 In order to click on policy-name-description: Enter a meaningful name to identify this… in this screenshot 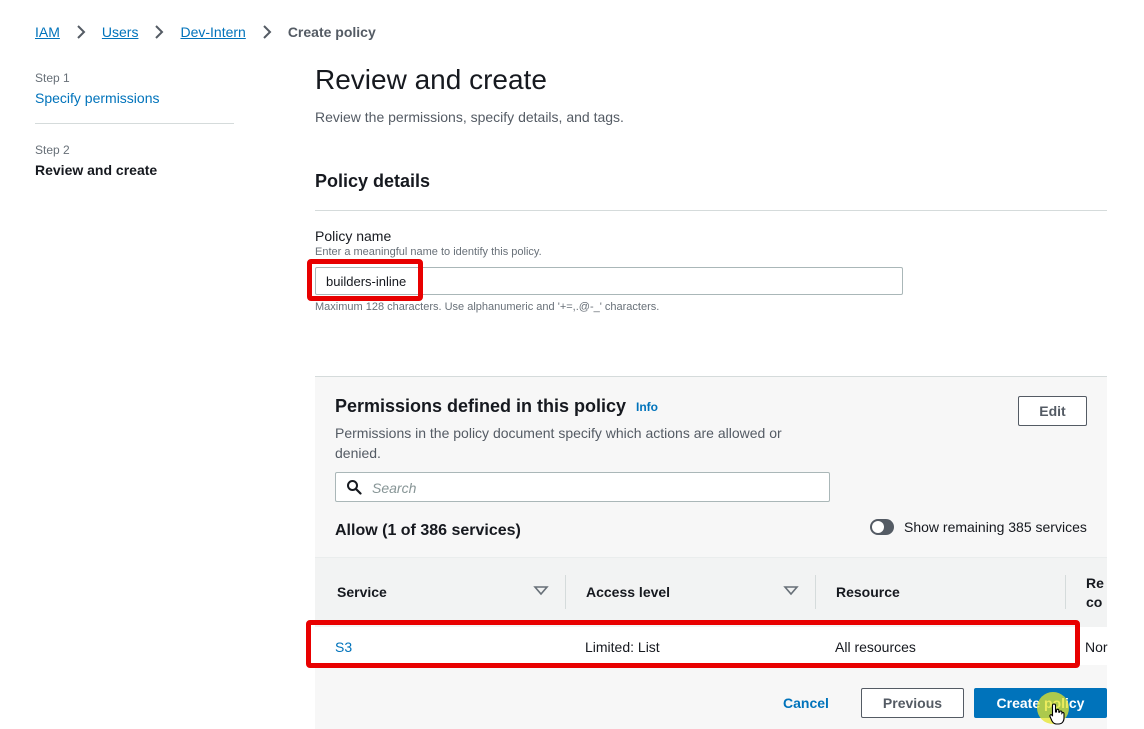, I will do `click(428, 252)`.